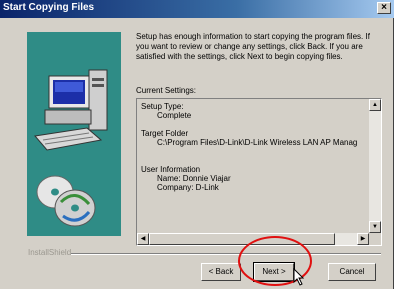  What do you see at coordinates (197, 9) in the screenshot?
I see `title-bar: Start Copying Files ×` at bounding box center [197, 9].